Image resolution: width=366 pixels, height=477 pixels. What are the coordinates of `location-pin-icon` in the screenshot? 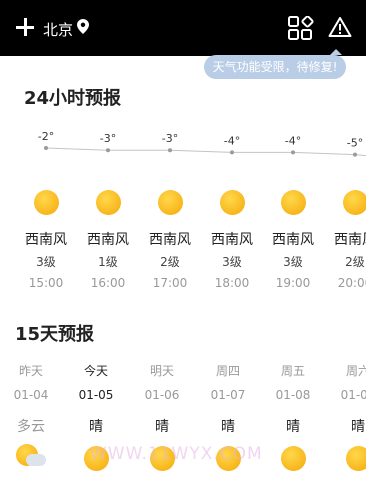 It's located at (83, 26).